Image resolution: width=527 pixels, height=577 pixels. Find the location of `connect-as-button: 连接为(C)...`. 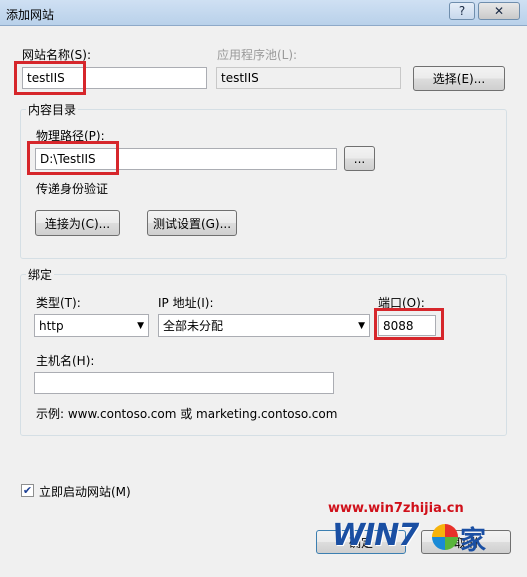

connect-as-button: 连接为(C)... is located at coordinates (77, 223).